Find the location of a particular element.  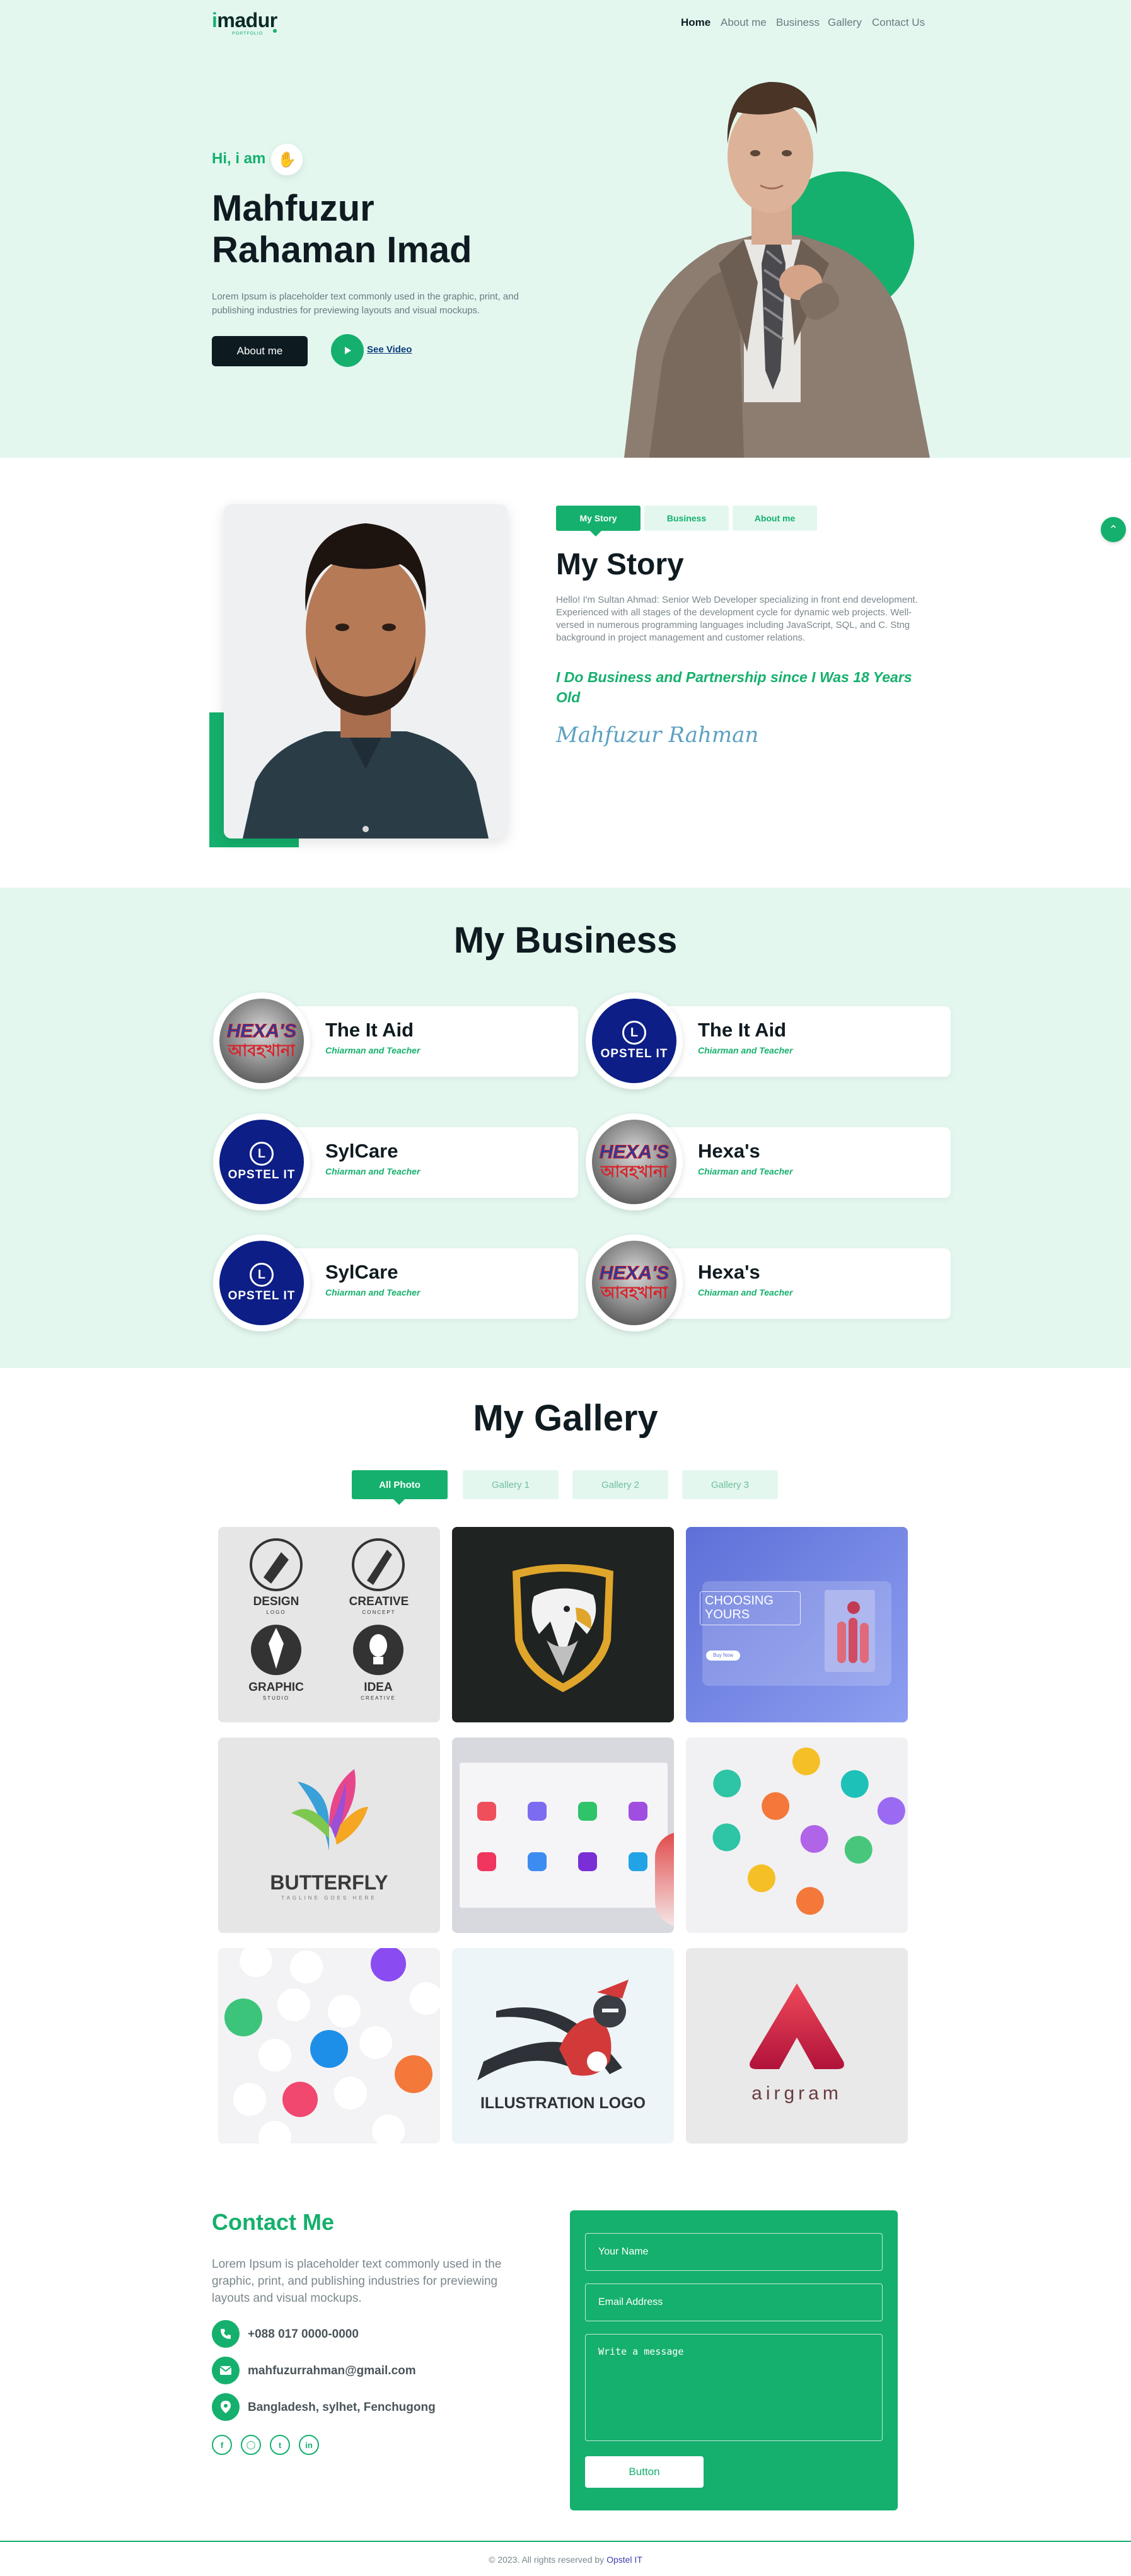

chevron-up-icon: ⌃ is located at coordinates (1113, 529).